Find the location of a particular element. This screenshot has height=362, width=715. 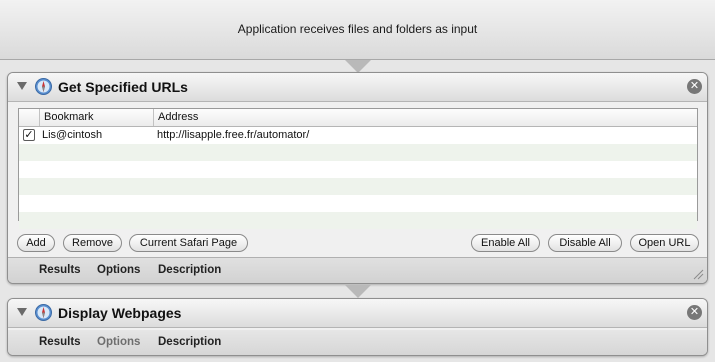

address-cell: http://lisapple.free.fr/automator/ is located at coordinates (233, 135).